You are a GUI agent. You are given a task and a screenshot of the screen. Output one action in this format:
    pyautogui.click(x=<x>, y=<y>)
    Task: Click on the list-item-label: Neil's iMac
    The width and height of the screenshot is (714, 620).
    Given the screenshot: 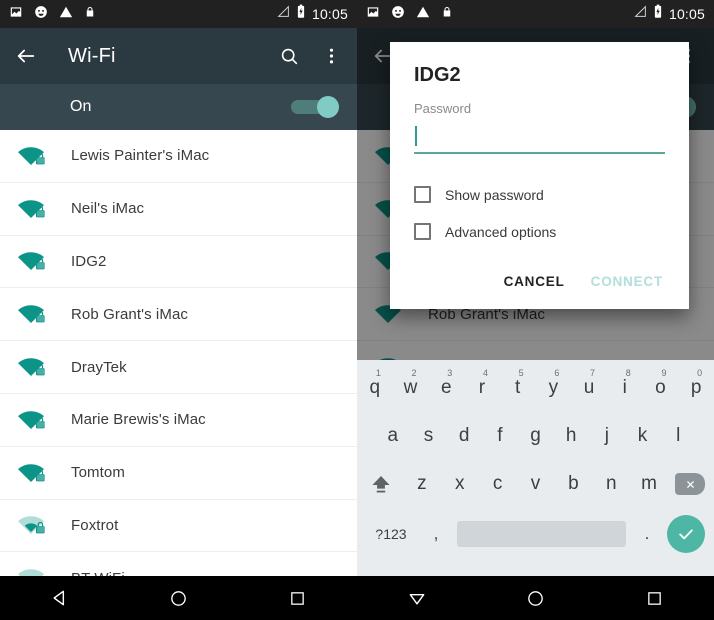 What is the action you would take?
    pyautogui.click(x=108, y=209)
    